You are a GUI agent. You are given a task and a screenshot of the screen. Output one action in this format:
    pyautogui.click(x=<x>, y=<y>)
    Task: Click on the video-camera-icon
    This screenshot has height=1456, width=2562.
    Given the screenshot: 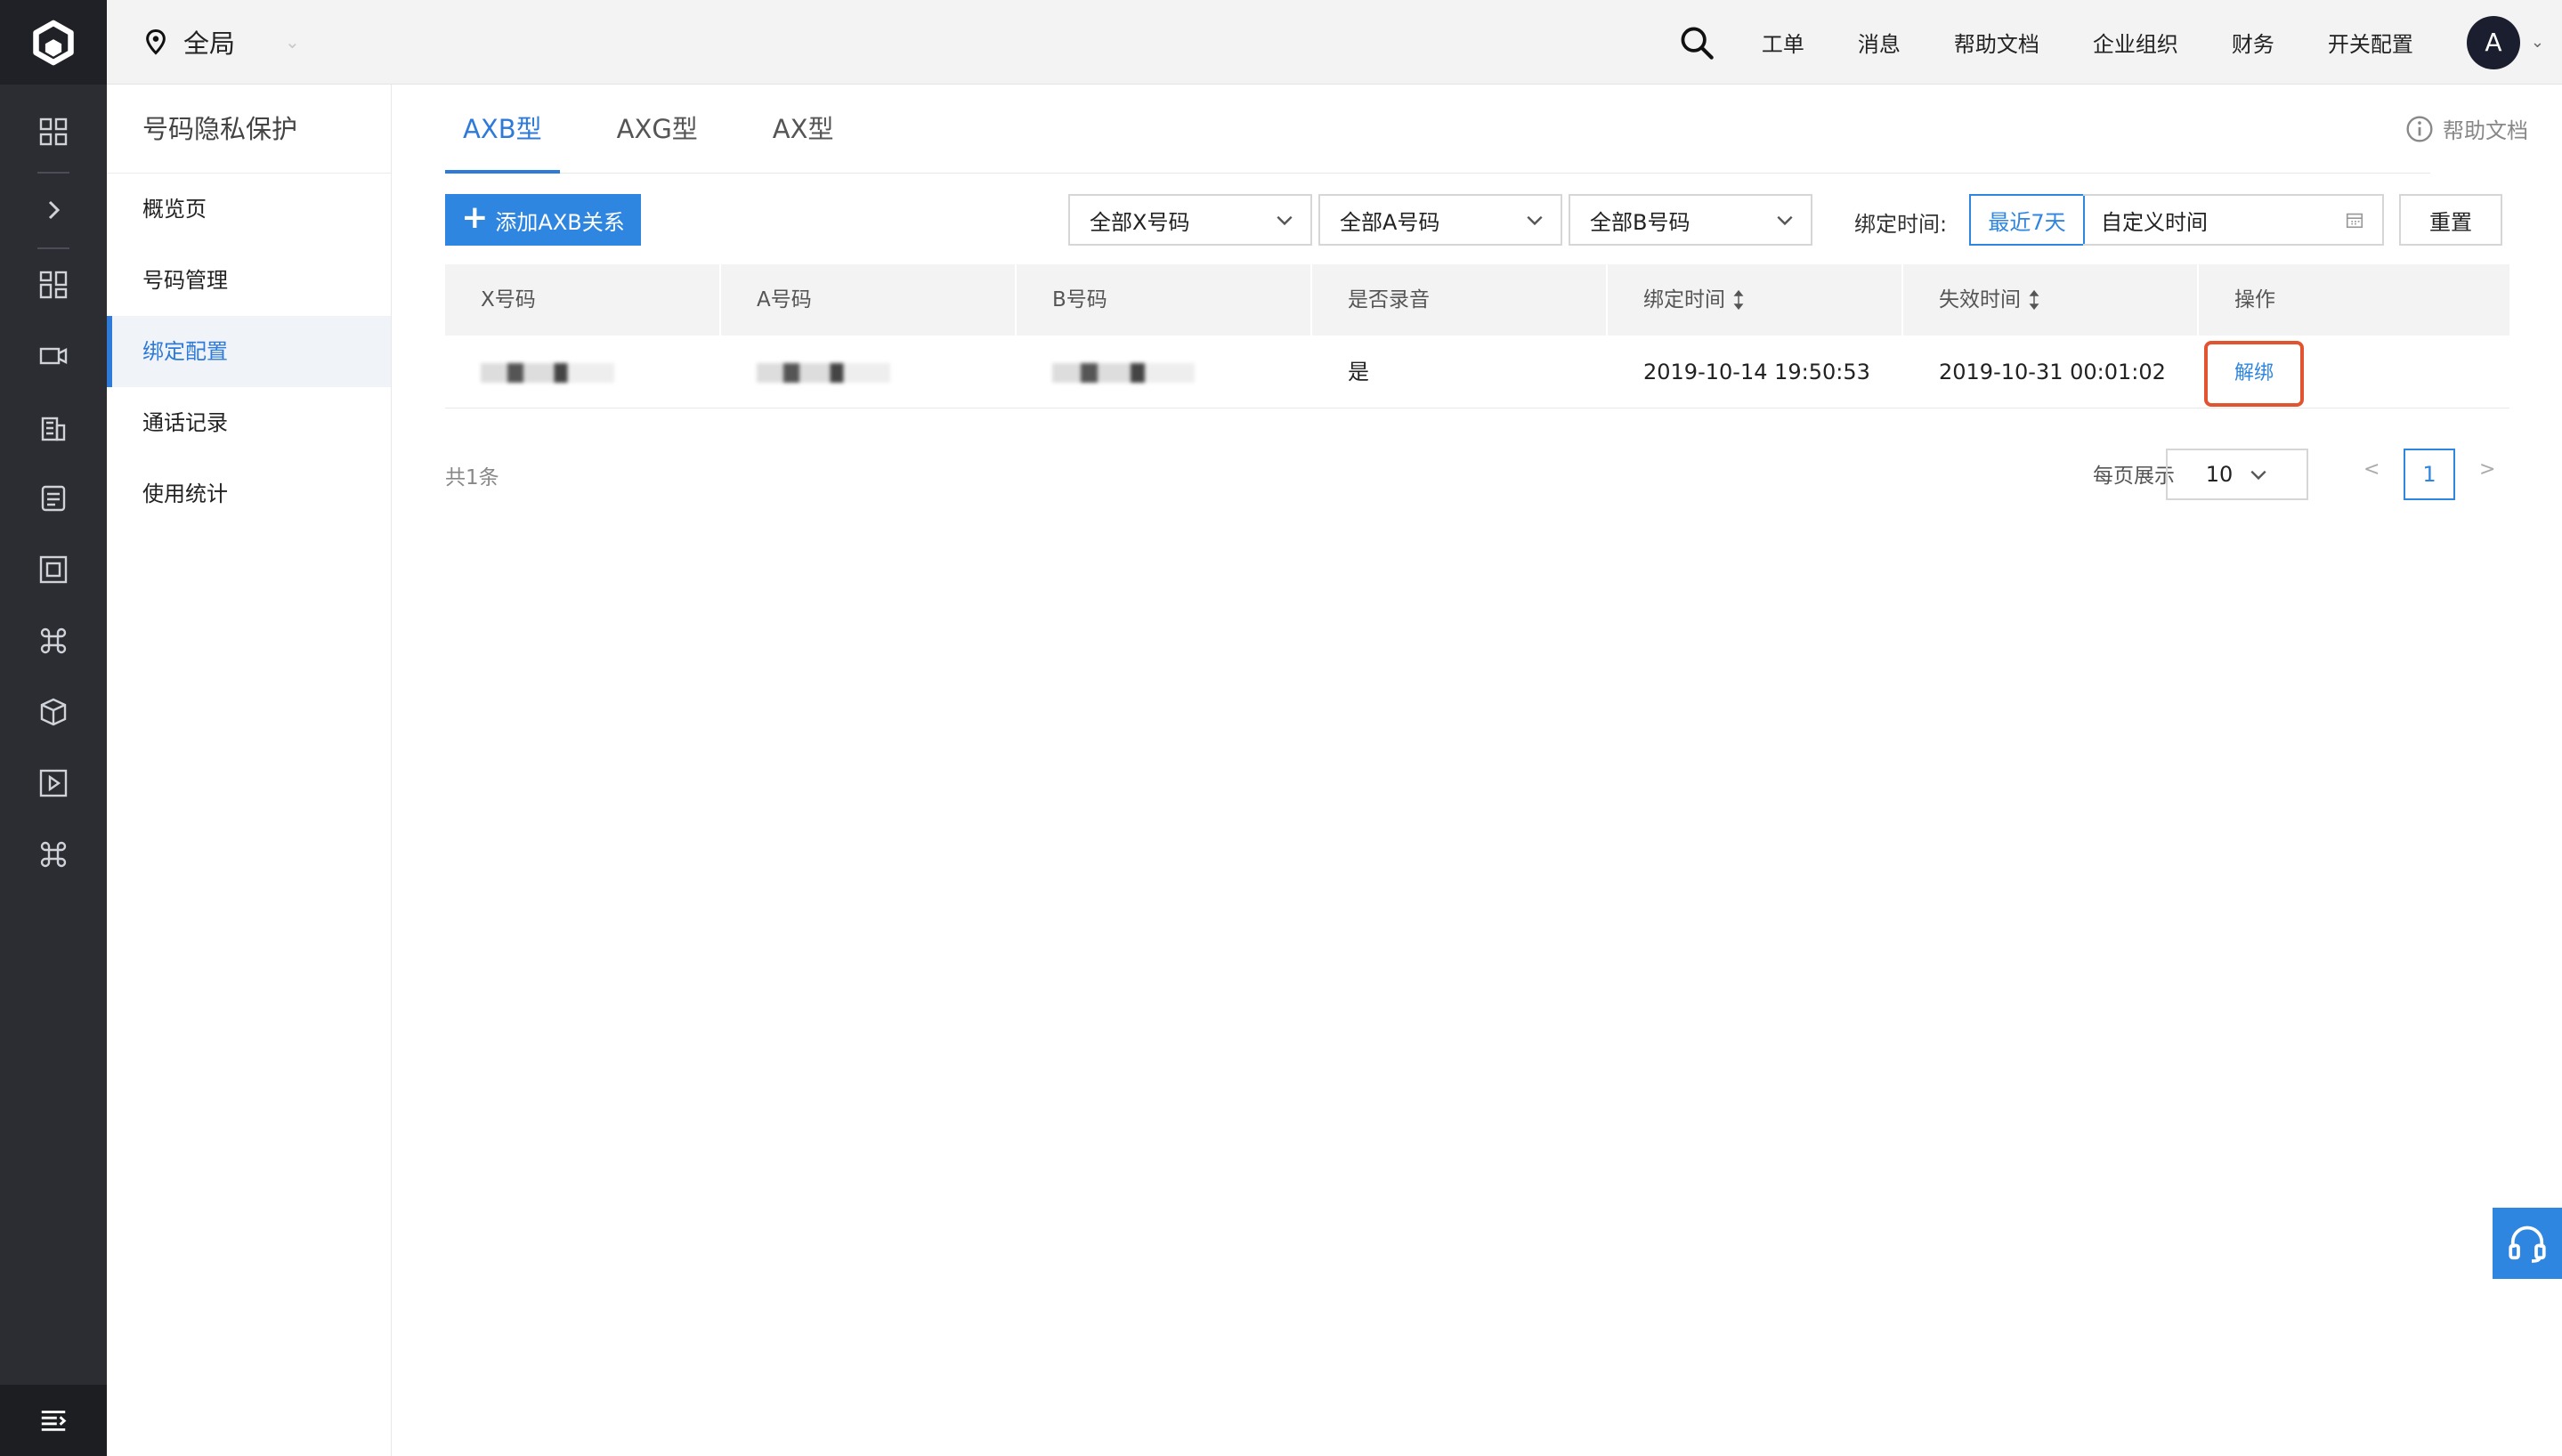 What is the action you would take?
    pyautogui.click(x=53, y=356)
    